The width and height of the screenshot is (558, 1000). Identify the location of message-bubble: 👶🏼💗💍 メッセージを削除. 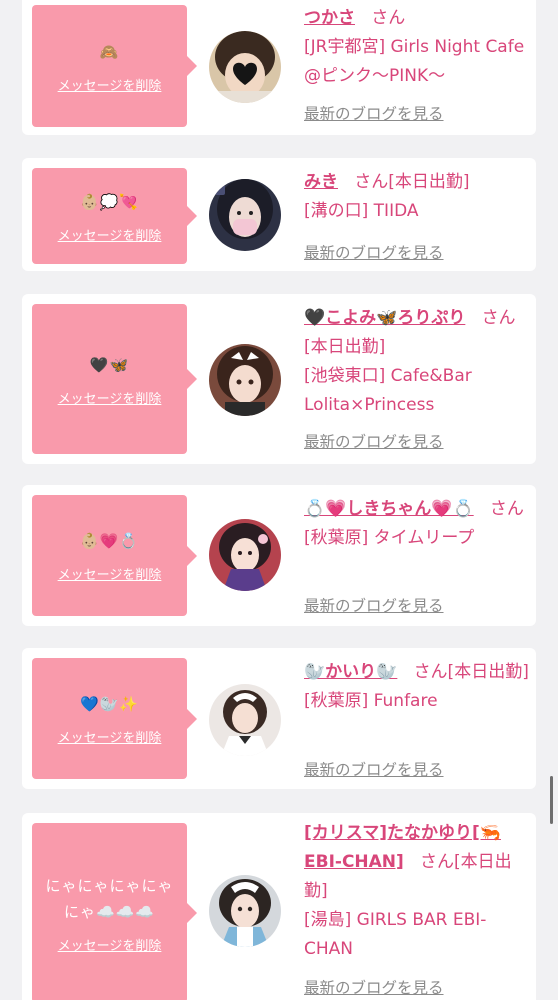
(114, 555).